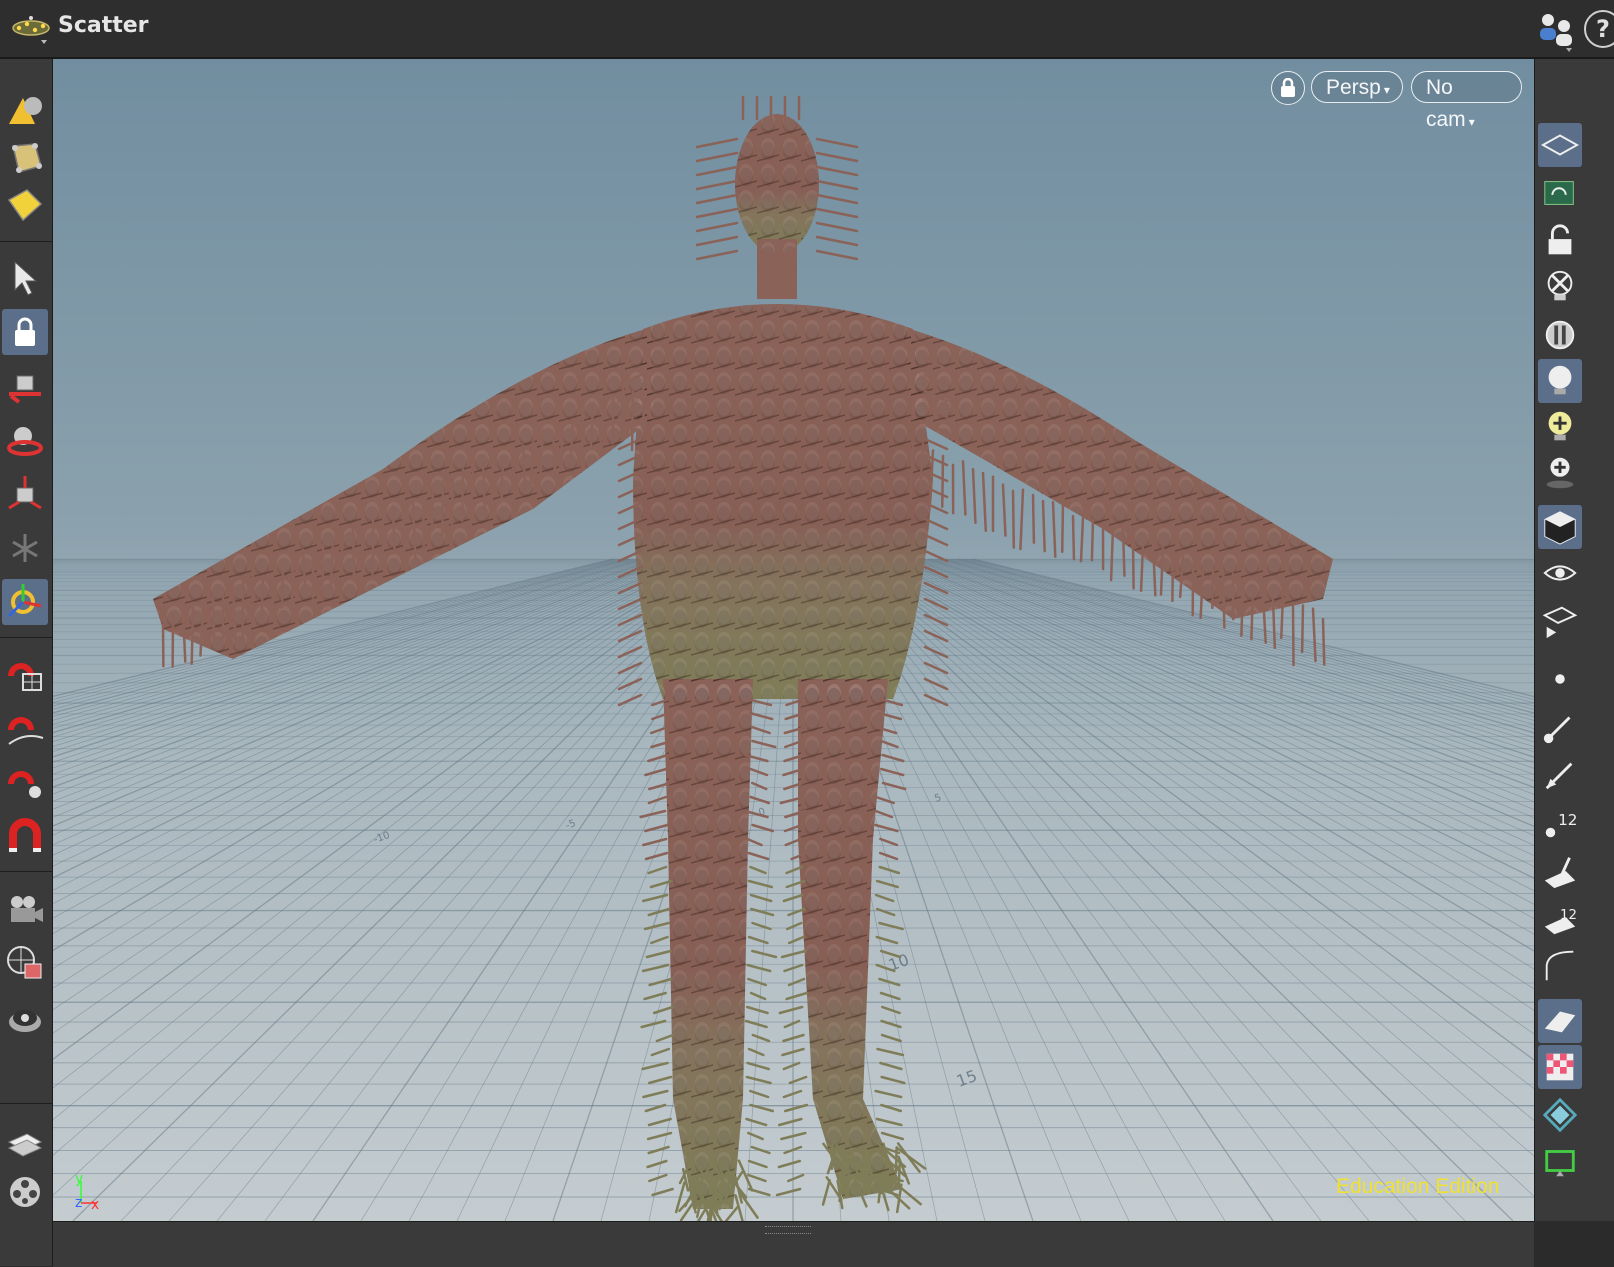 This screenshot has width=1614, height=1267. Describe the element at coordinates (25, 110) in the screenshot. I see `create-geometry-icon` at that location.